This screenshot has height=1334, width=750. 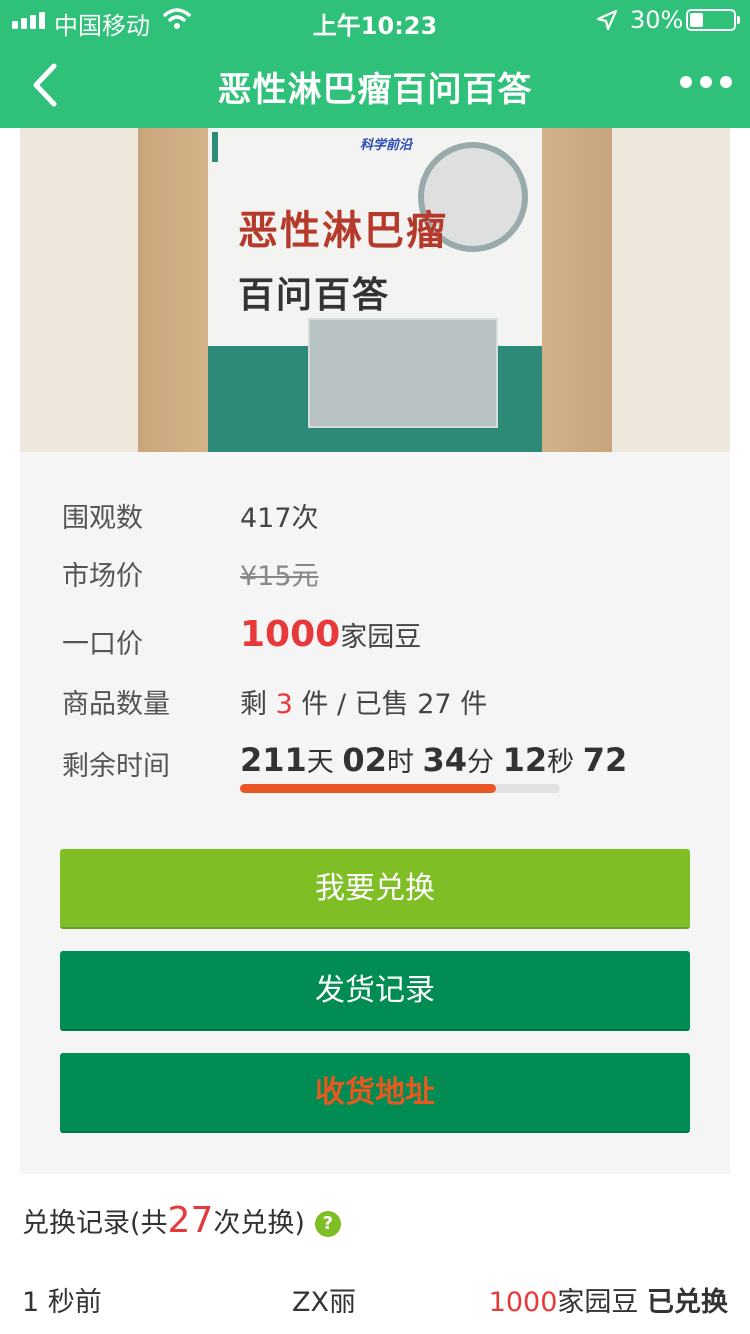 I want to click on timer-minutes-unit: 分, so click(x=481, y=762).